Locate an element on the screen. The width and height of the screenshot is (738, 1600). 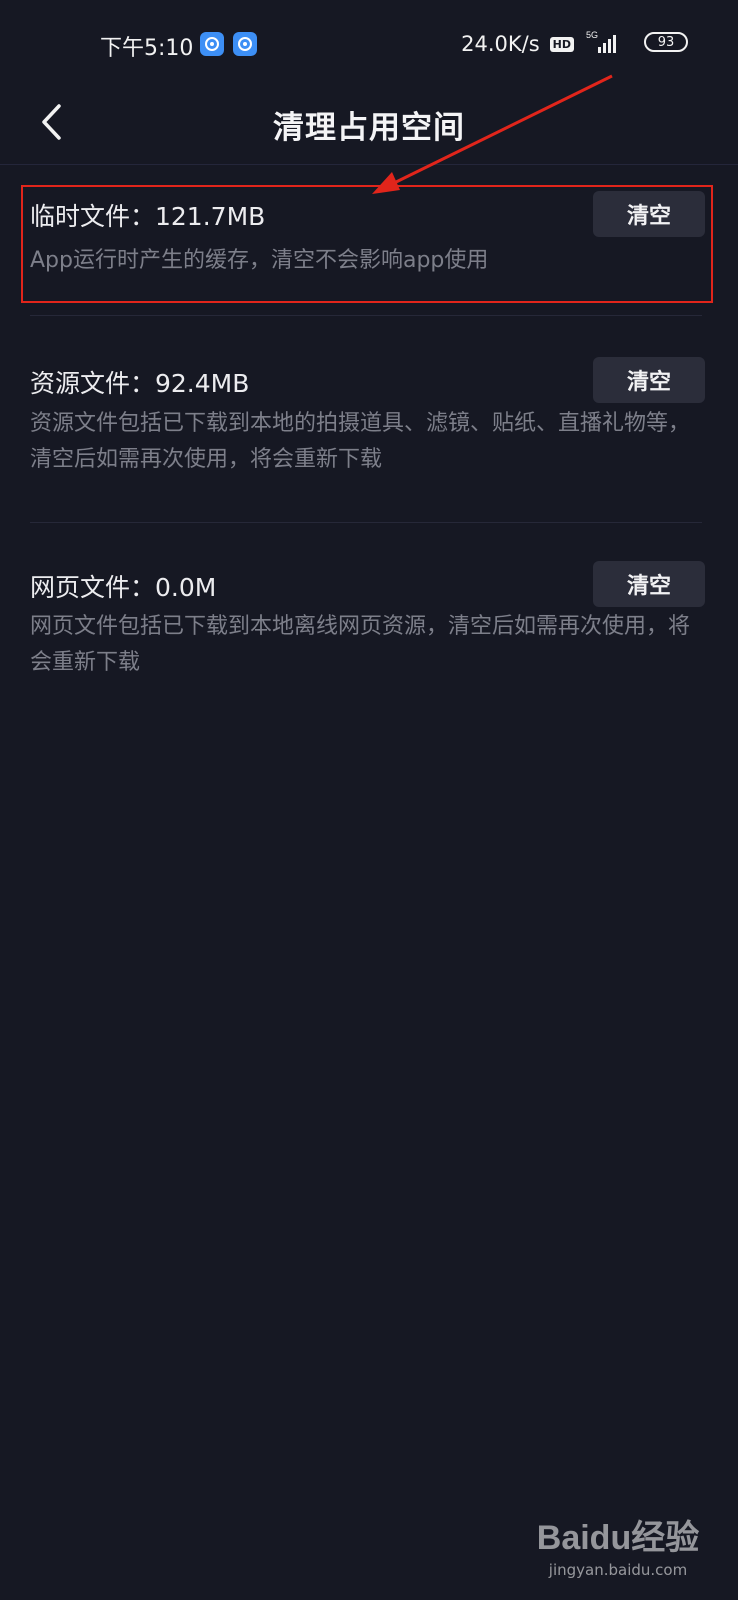
battery-icon: 93 is located at coordinates (666, 42).